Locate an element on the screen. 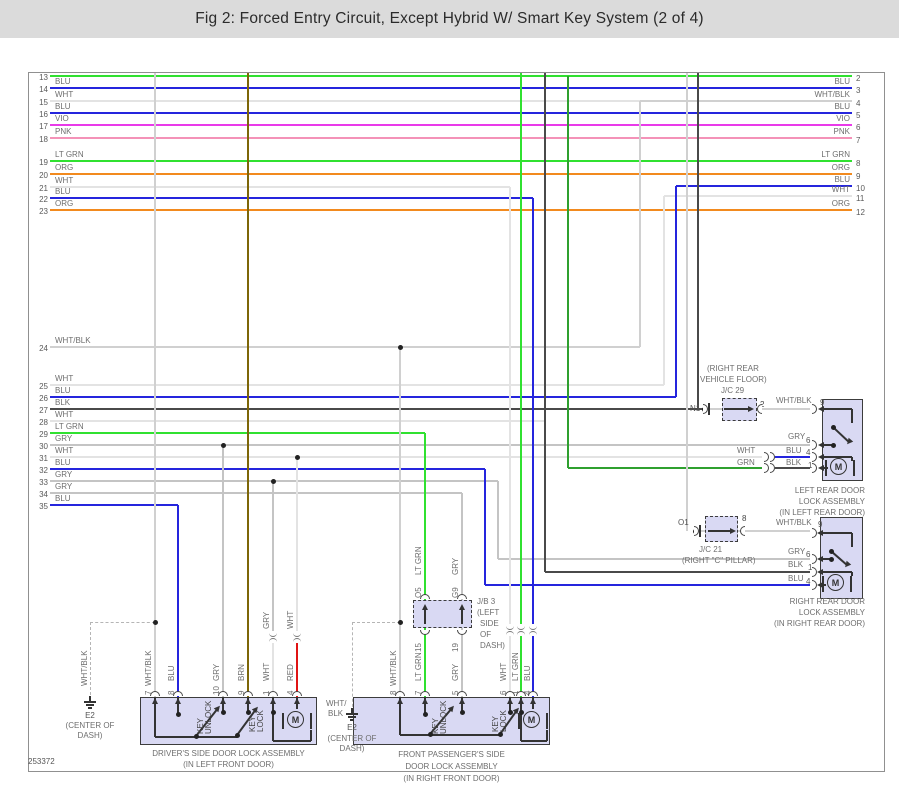 The image size is (899, 788). edge-pin-number: 10 is located at coordinates (860, 188).